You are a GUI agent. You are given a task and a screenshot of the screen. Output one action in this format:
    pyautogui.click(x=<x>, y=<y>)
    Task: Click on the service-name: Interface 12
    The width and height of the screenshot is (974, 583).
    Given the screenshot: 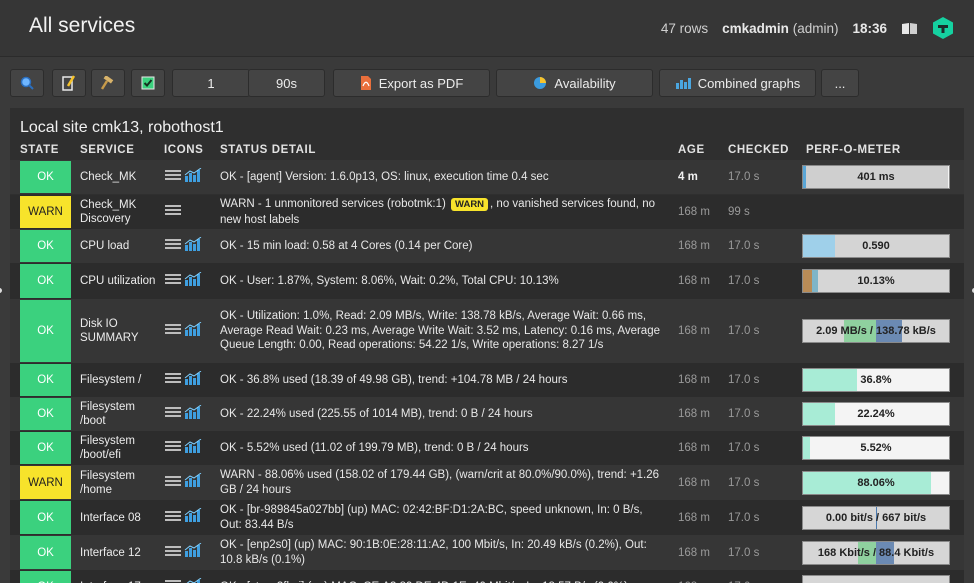 What is the action you would take?
    pyautogui.click(x=120, y=552)
    